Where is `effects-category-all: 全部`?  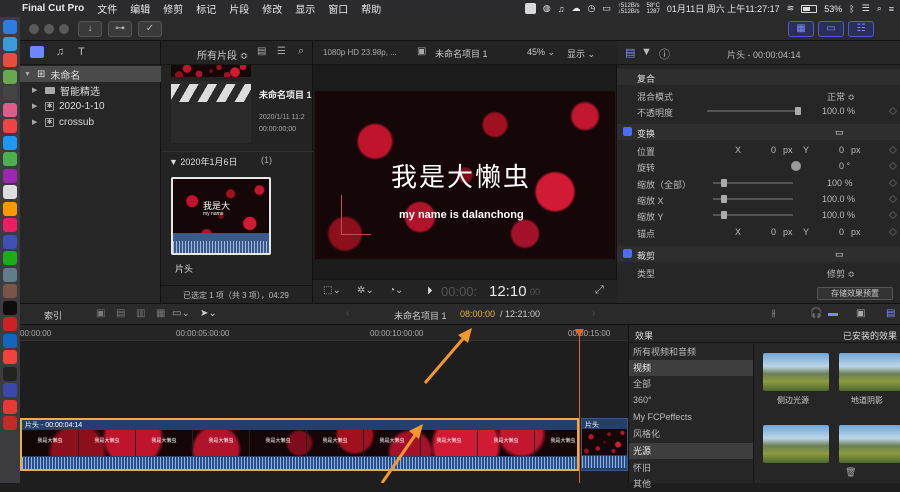 effects-category-all: 全部 is located at coordinates (691, 384).